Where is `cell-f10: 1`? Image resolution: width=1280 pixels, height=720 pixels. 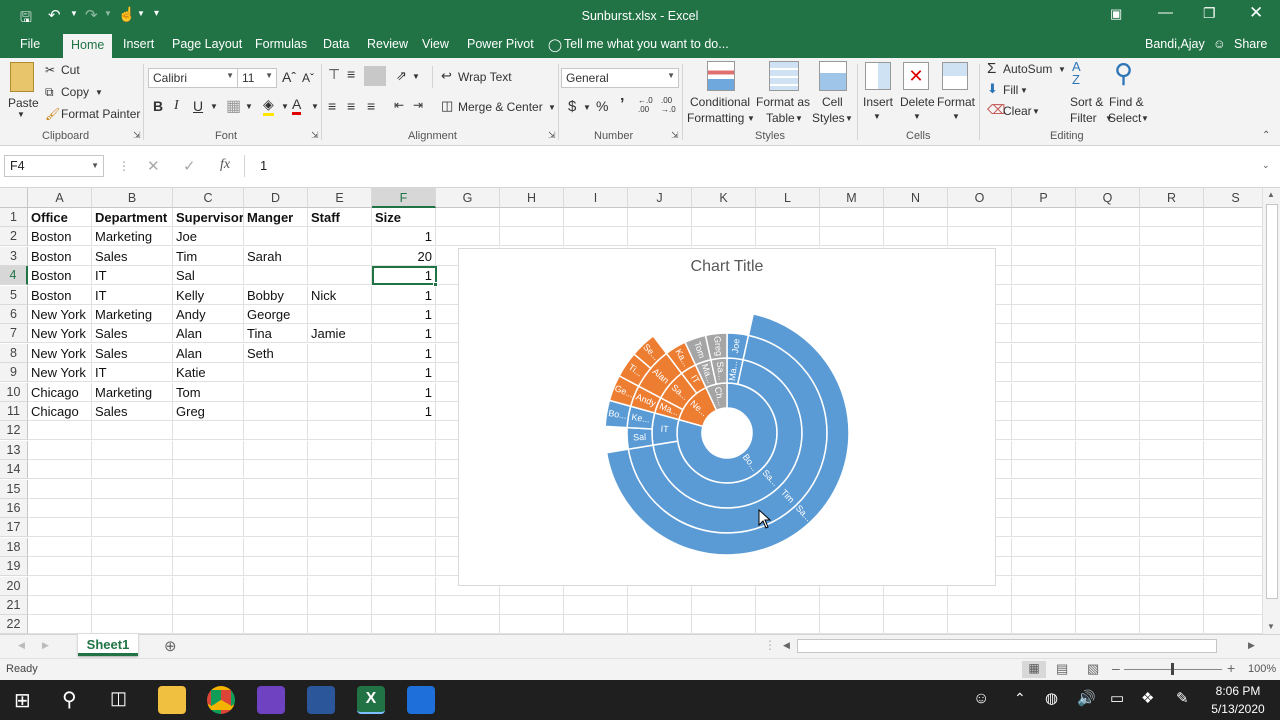 cell-f10: 1 is located at coordinates (404, 392).